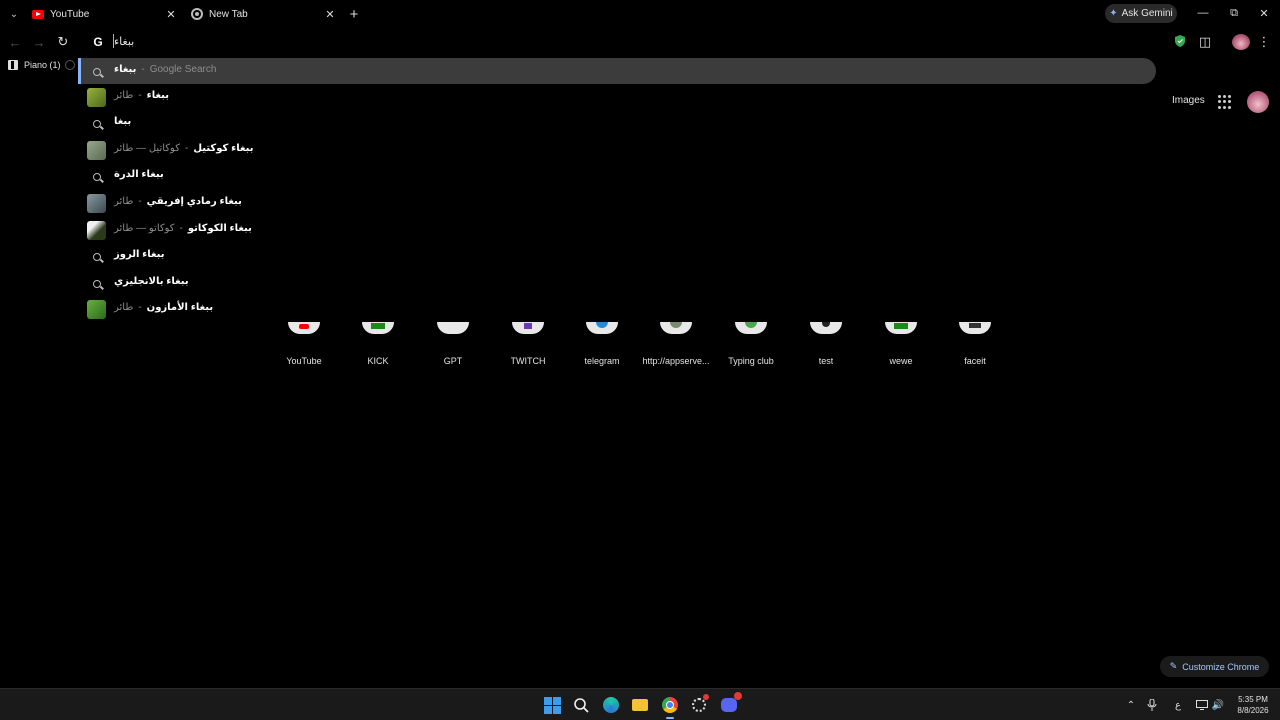  Describe the element at coordinates (151, 281) in the screenshot. I see `suggestion-query: ببغاء بالانجليزي` at that location.